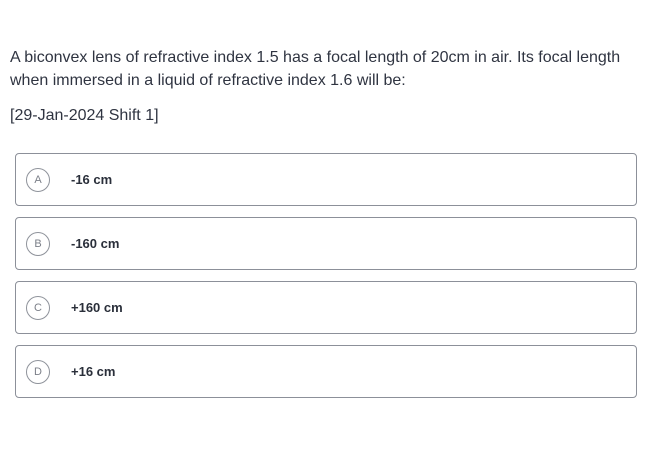 This screenshot has height=450, width=650. I want to click on option-d-letter: D, so click(38, 371).